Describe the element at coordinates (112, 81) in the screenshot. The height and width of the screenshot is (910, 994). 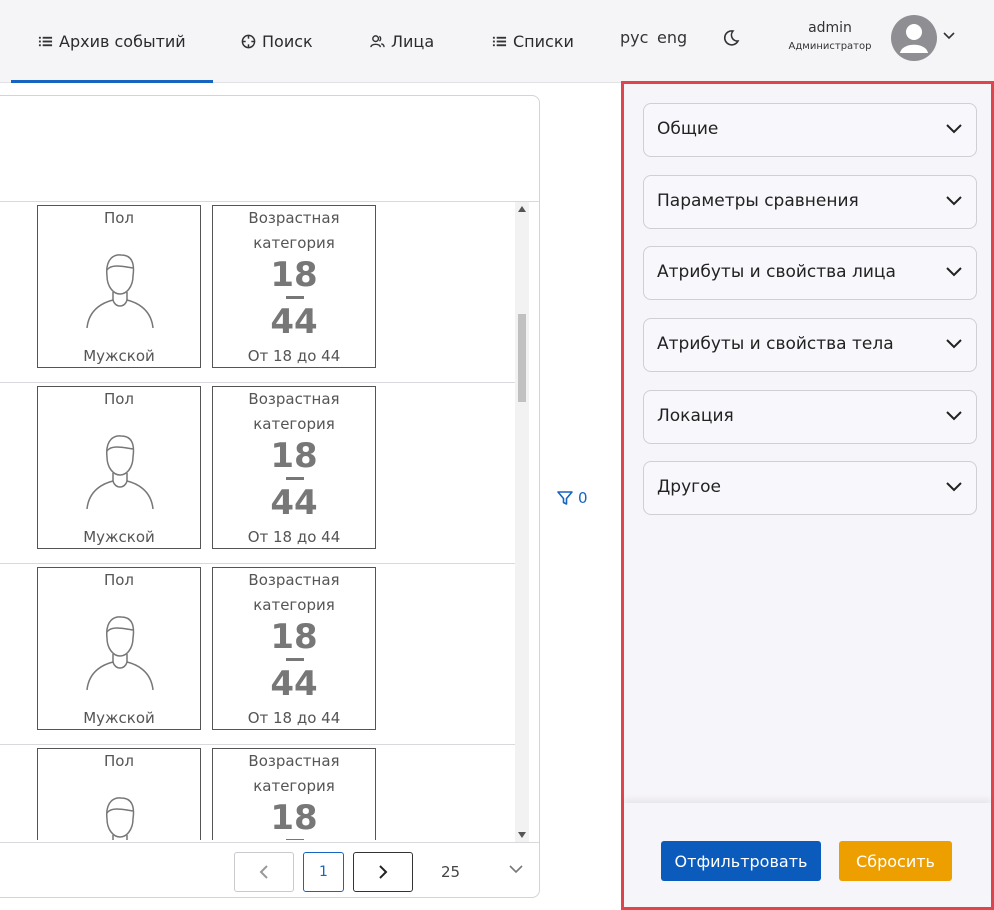
I see `nav-active-indicator` at that location.